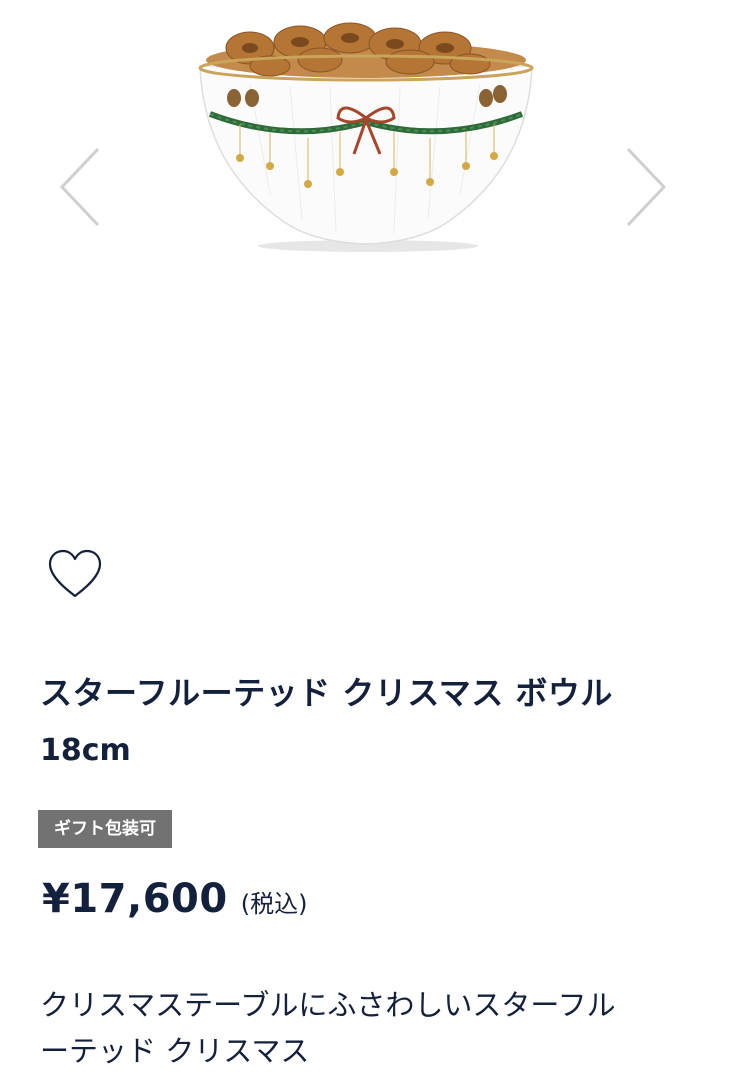 This screenshot has width=729, height=1080. I want to click on price-row: ¥17,600 (税込), so click(175, 899).